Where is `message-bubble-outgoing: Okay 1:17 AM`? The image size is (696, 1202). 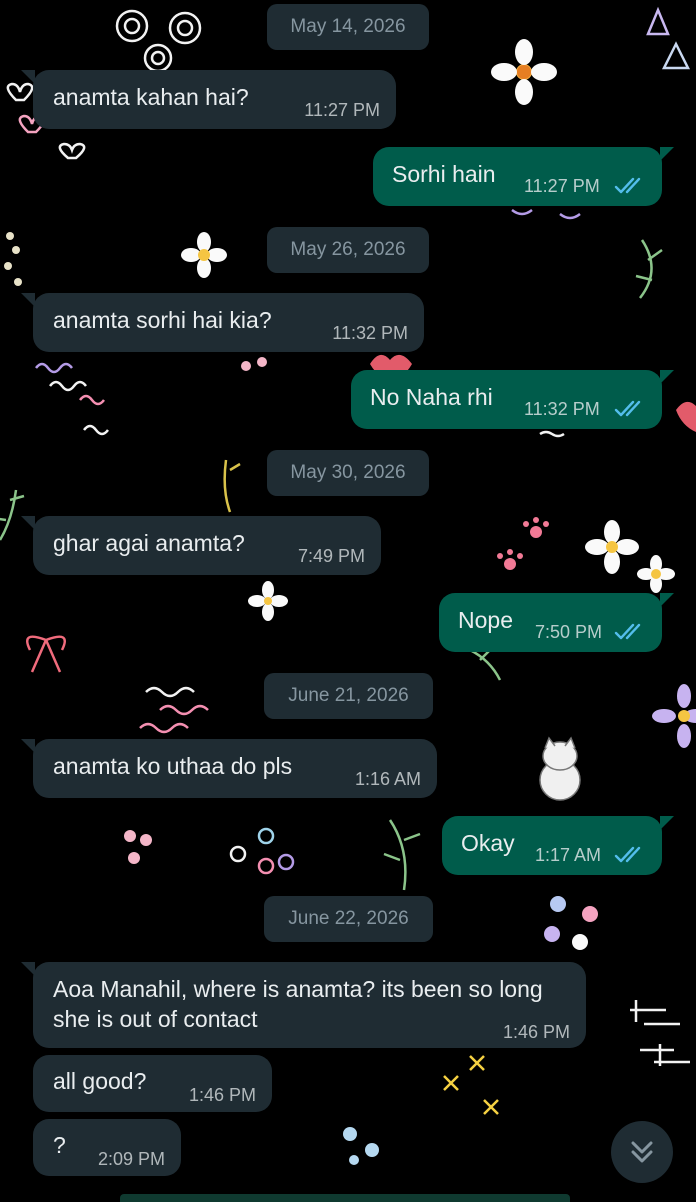 message-bubble-outgoing: Okay 1:17 AM is located at coordinates (558, 845).